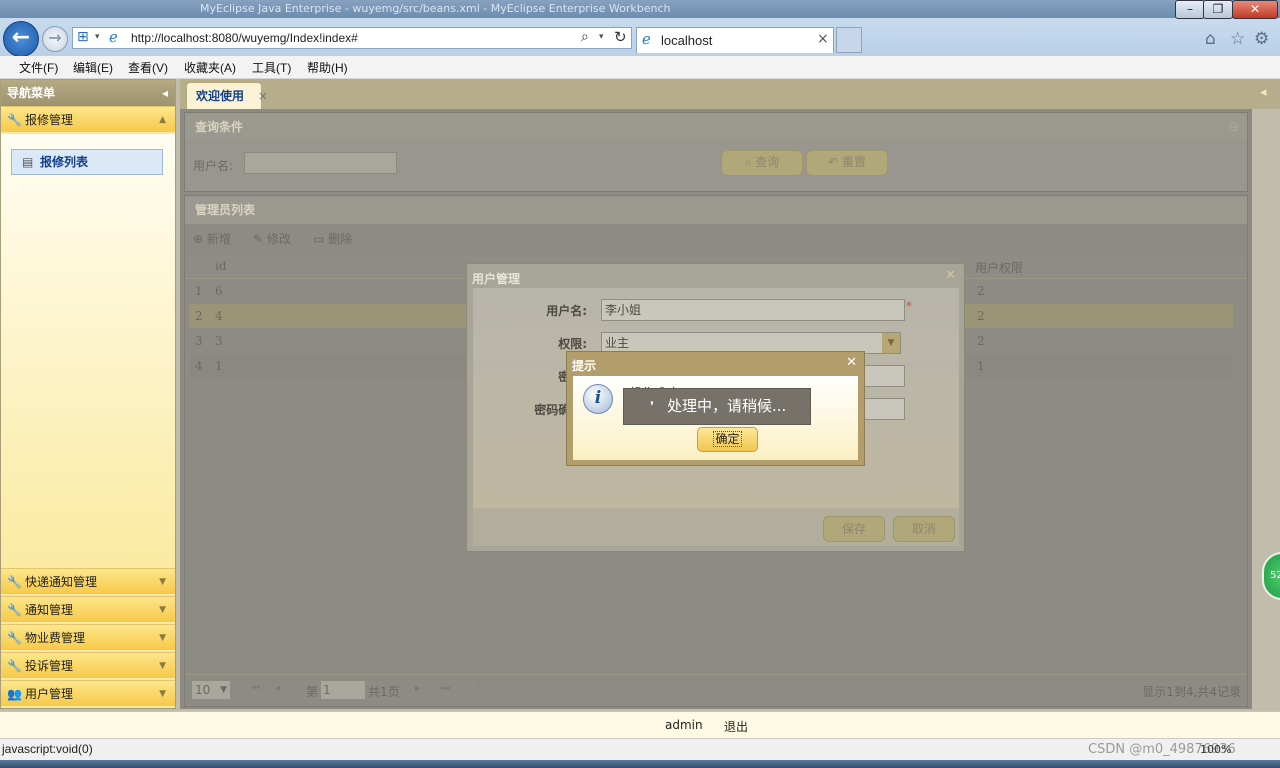  I want to click on list-panel-title: 管理员列表, so click(716, 210).